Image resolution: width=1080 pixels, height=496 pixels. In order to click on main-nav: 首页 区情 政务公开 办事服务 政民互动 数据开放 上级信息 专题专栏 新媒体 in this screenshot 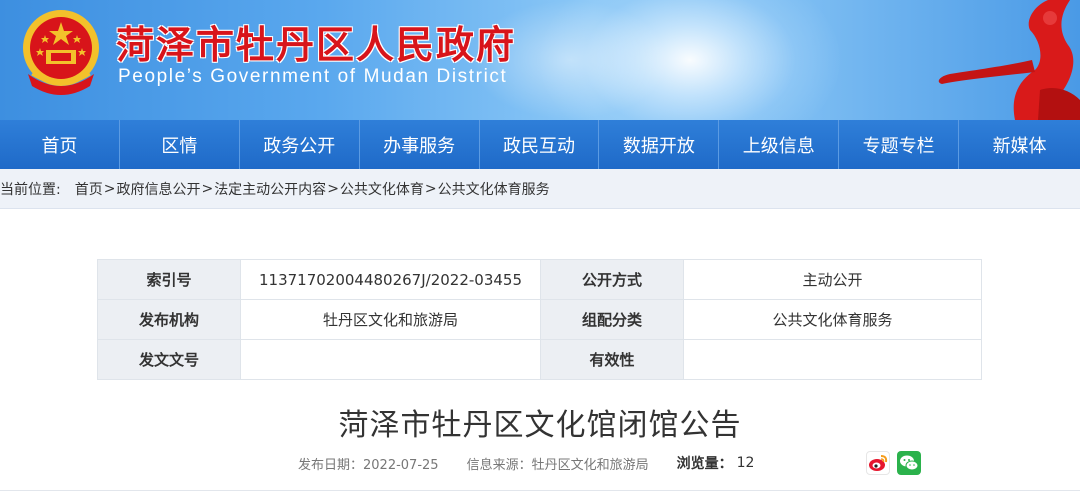, I will do `click(540, 144)`.